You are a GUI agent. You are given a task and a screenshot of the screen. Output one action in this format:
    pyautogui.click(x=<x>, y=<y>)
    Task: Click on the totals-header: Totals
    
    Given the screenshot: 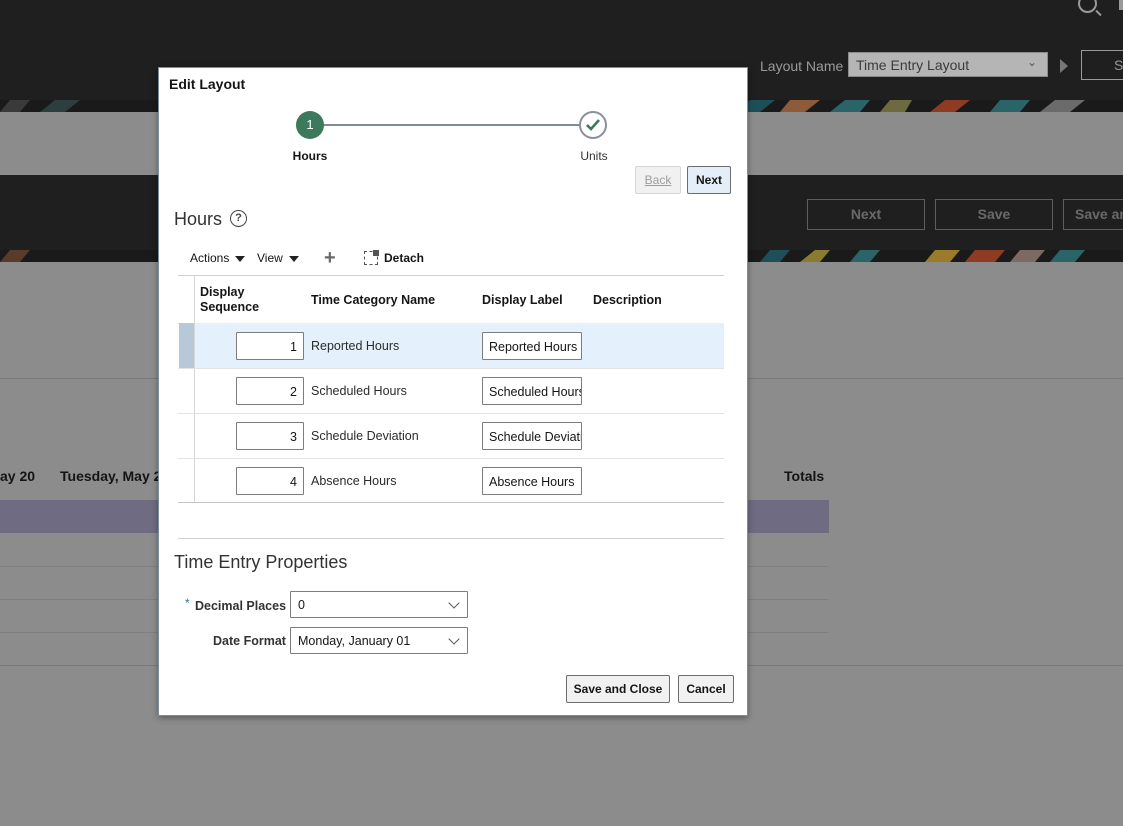 What is the action you would take?
    pyautogui.click(x=804, y=476)
    